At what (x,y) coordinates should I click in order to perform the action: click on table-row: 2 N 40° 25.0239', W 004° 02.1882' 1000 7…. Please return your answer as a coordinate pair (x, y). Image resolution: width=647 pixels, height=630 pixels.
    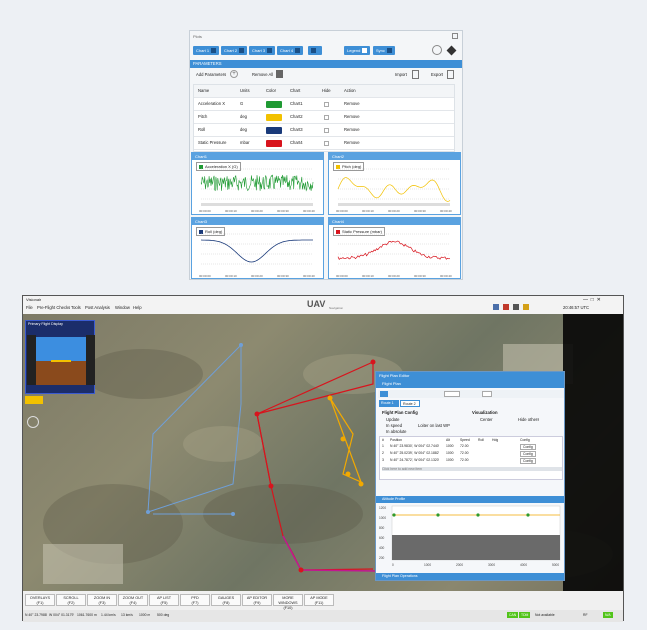
    Looking at the image, I should click on (471, 454).